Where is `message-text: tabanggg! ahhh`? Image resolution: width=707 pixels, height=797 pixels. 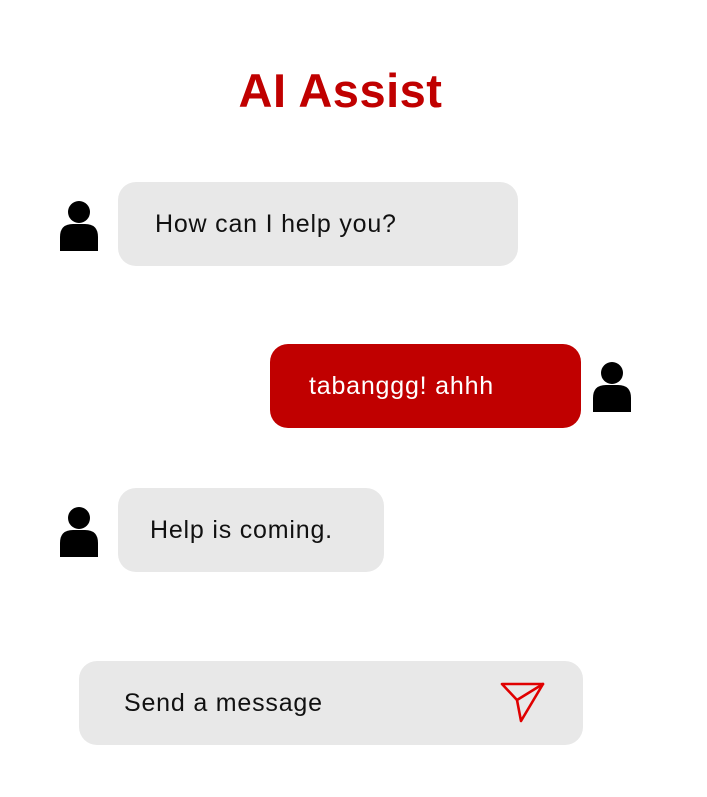 message-text: tabanggg! ahhh is located at coordinates (401, 385).